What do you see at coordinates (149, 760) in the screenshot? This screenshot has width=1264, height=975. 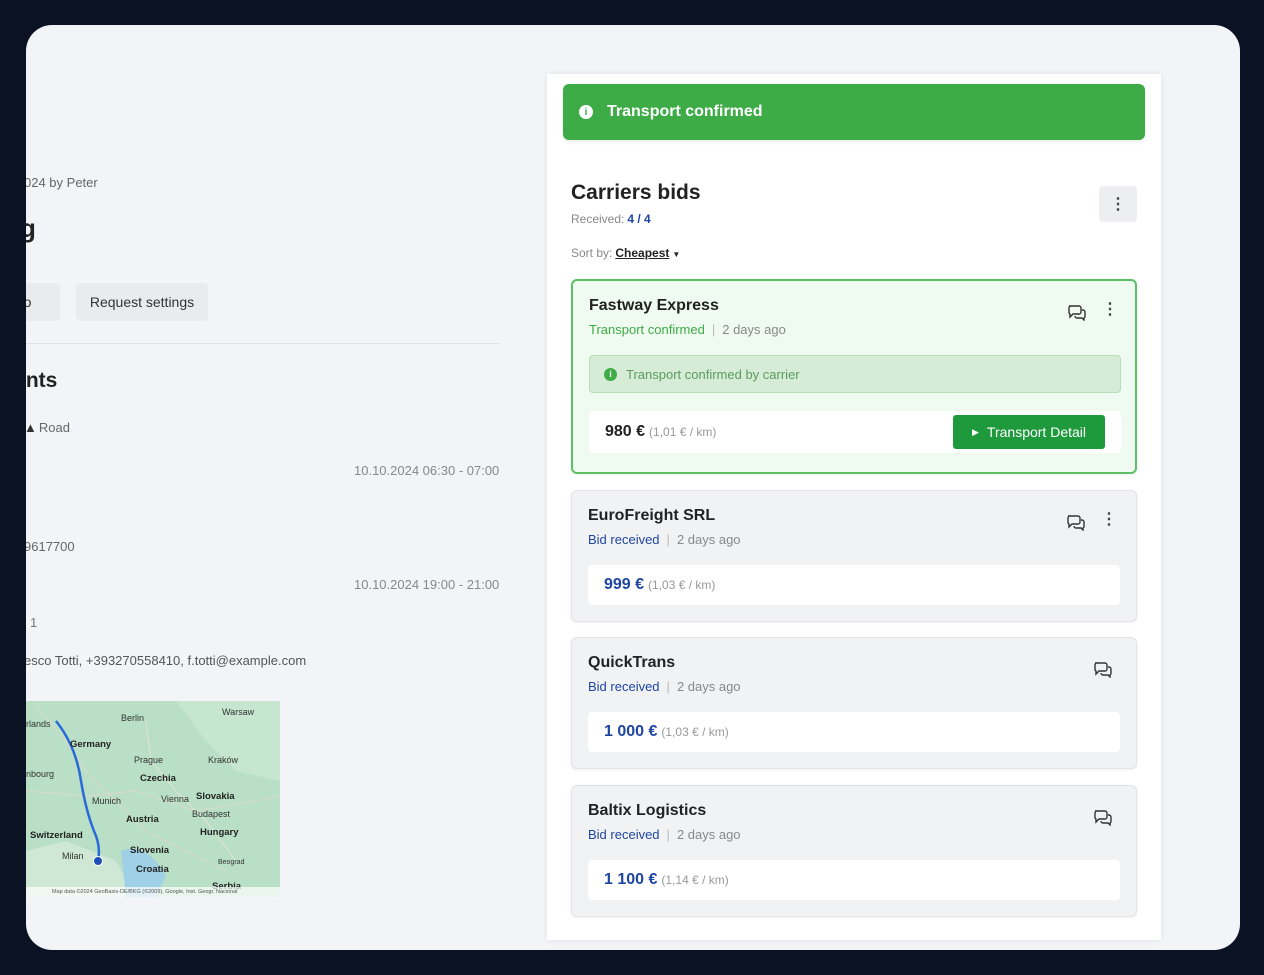 I see `map-label: Prague` at bounding box center [149, 760].